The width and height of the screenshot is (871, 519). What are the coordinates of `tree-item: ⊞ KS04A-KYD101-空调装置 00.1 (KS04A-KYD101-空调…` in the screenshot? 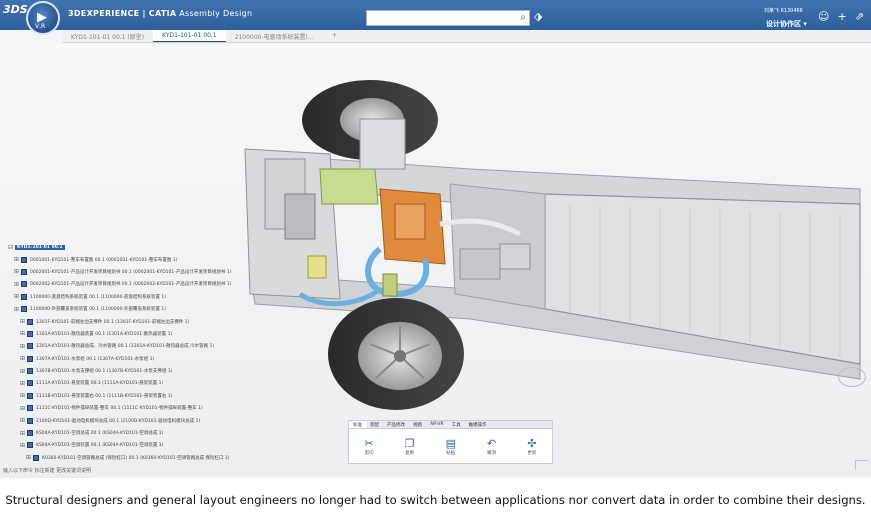 It's located at (119, 445).